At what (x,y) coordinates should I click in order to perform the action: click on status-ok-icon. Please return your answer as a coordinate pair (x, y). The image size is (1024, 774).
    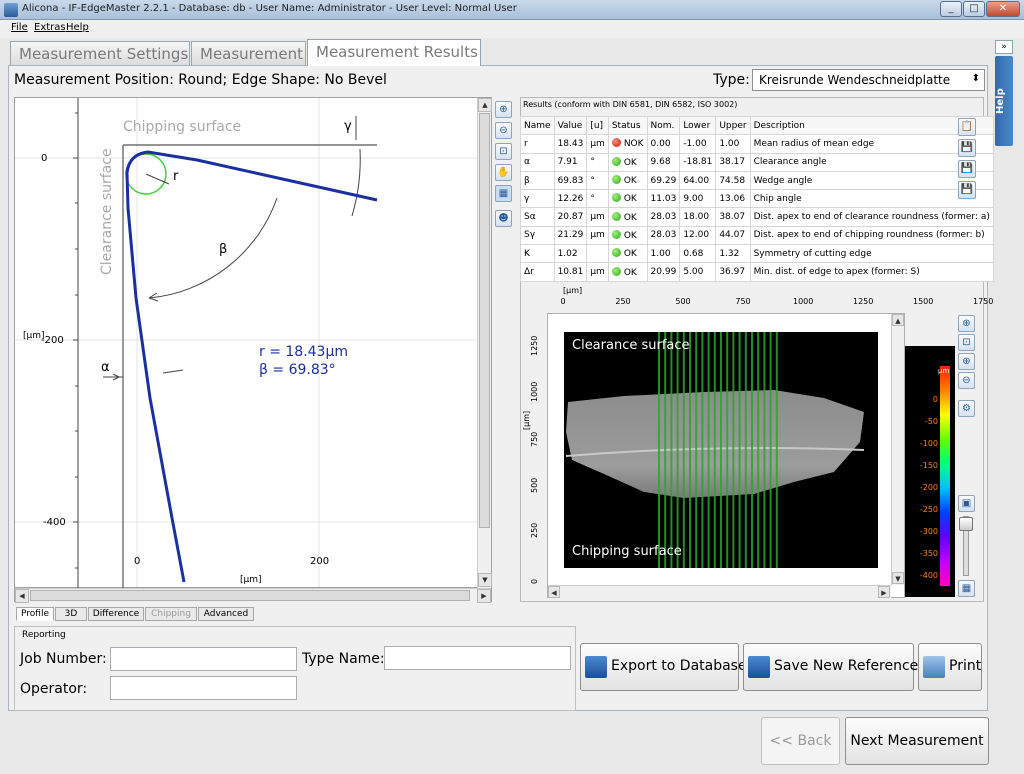
    Looking at the image, I should click on (616, 234).